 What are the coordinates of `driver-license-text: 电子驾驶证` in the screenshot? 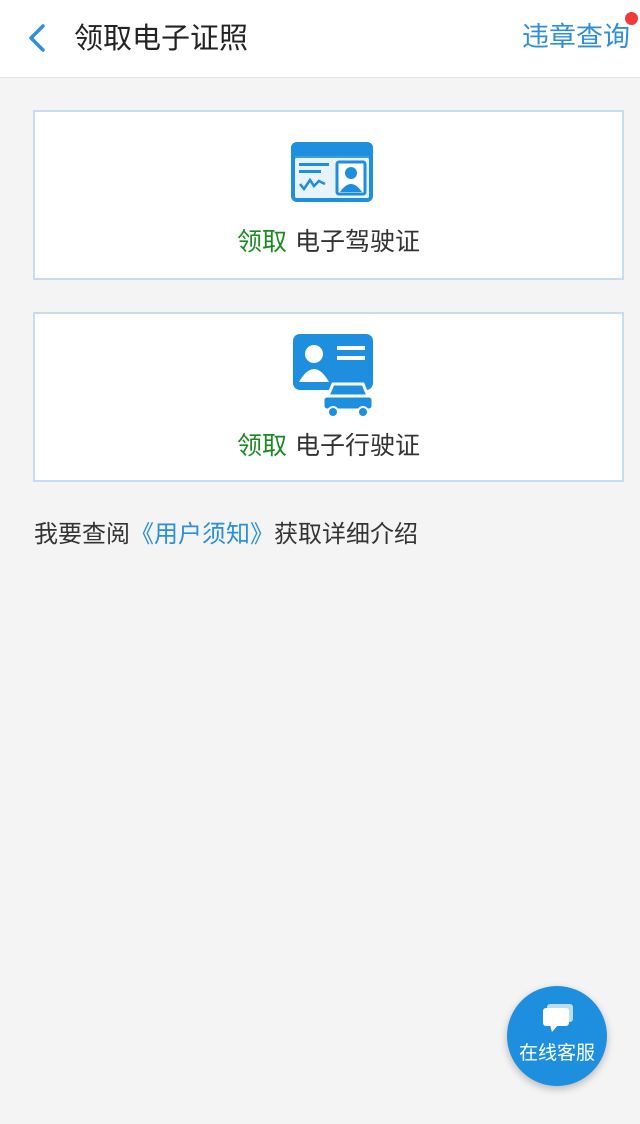 It's located at (357, 241).